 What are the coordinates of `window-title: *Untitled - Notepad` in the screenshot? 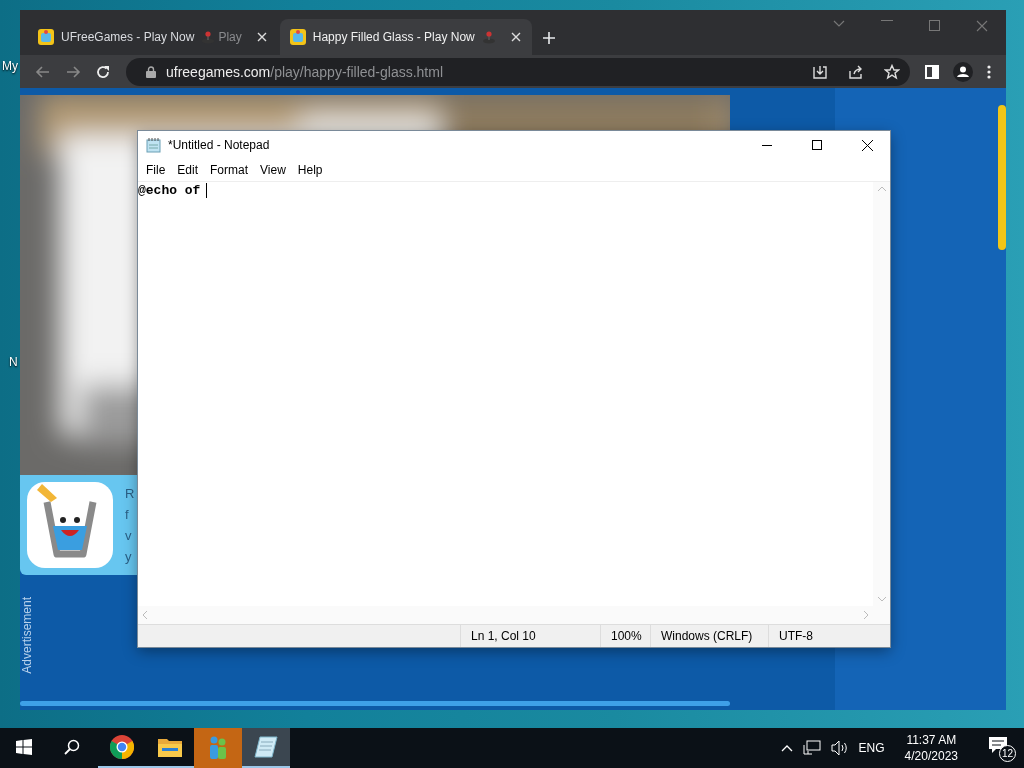 It's located at (219, 145).